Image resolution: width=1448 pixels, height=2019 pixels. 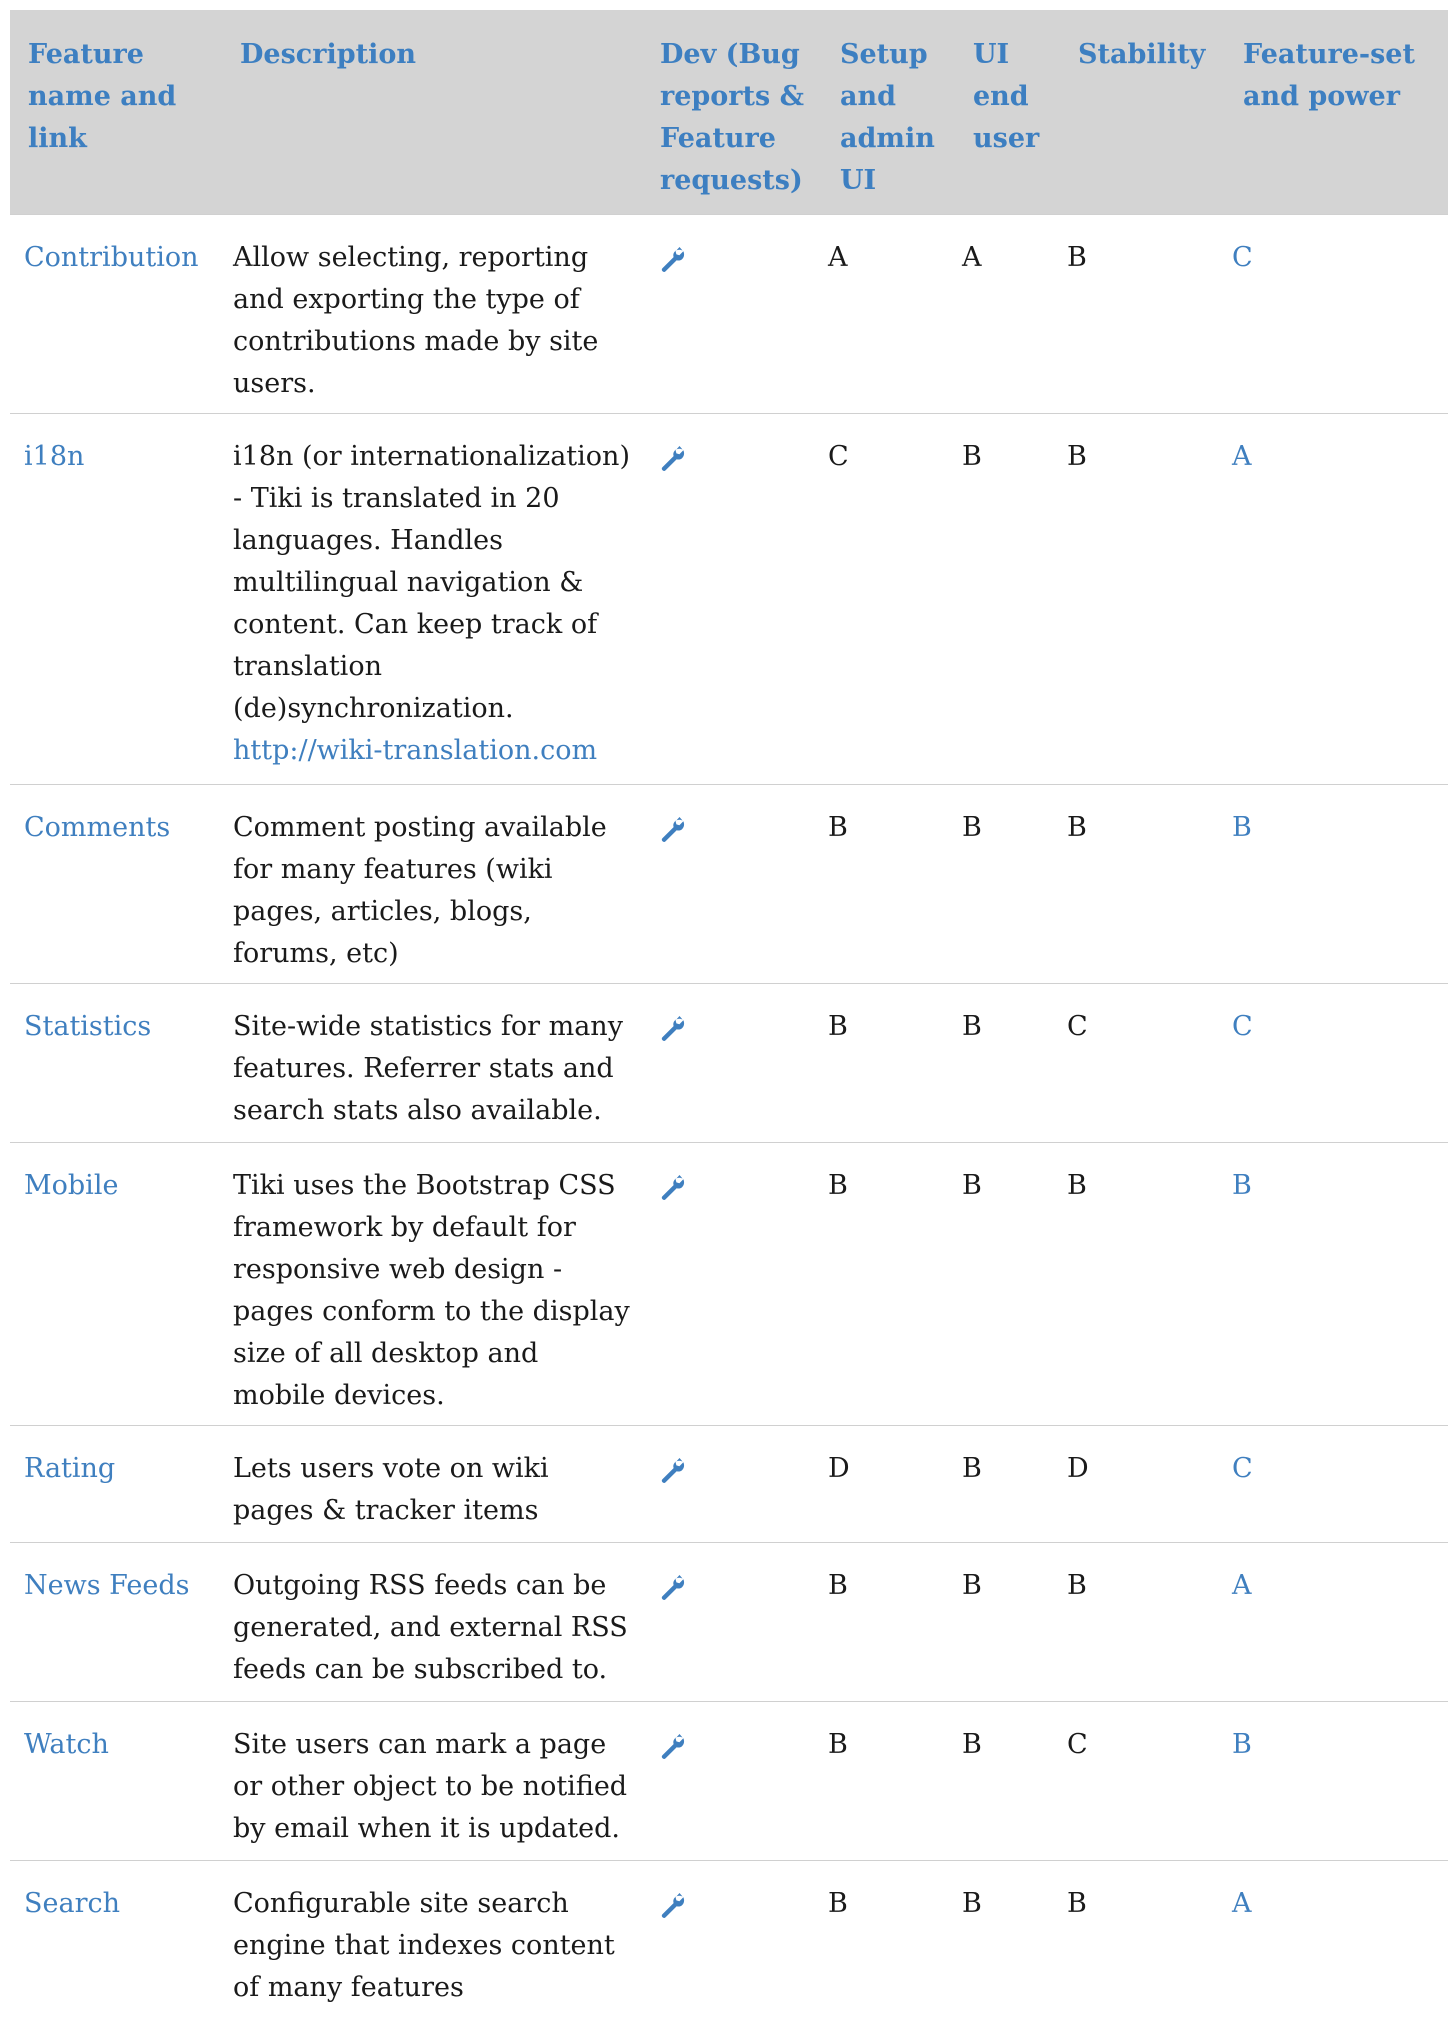 What do you see at coordinates (390, 55) in the screenshot?
I see `header-description: Description` at bounding box center [390, 55].